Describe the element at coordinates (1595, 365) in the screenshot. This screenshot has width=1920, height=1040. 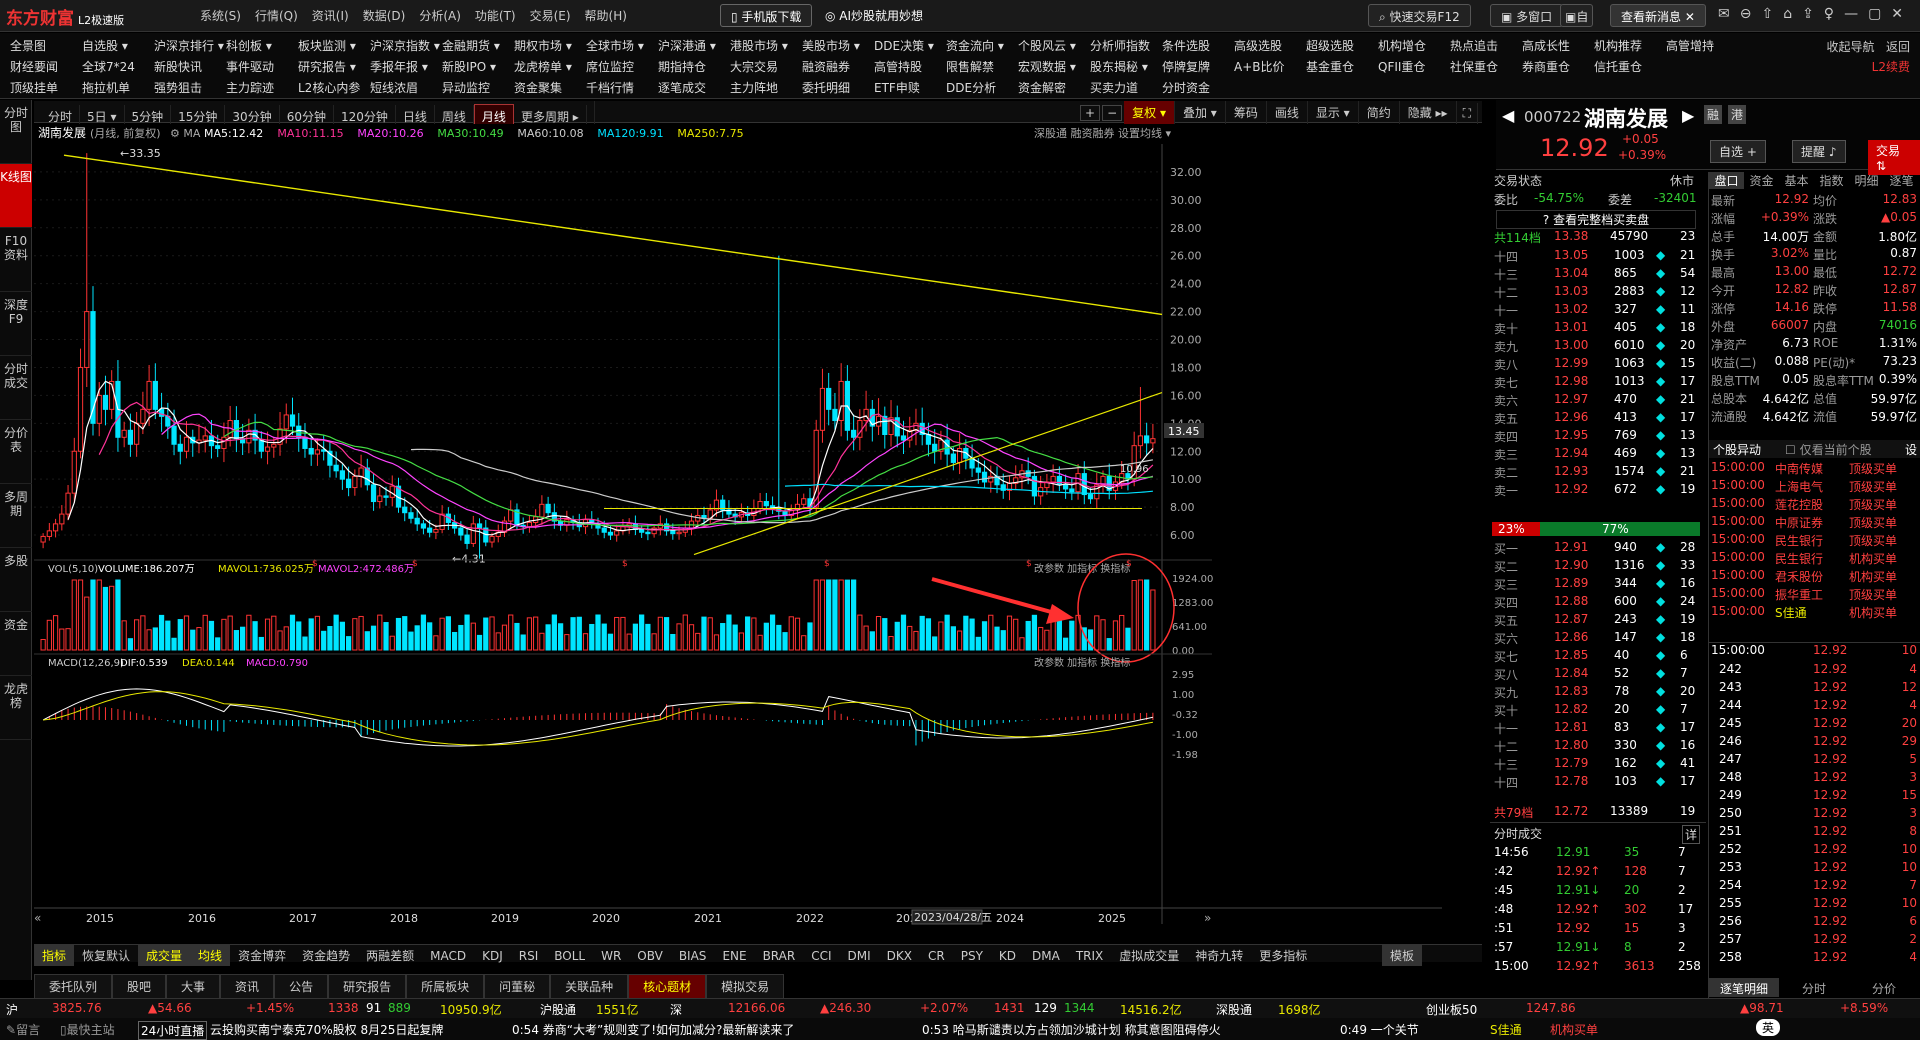
I see `ask-row: 卖八 12.99 1063 ◆ 15` at that location.